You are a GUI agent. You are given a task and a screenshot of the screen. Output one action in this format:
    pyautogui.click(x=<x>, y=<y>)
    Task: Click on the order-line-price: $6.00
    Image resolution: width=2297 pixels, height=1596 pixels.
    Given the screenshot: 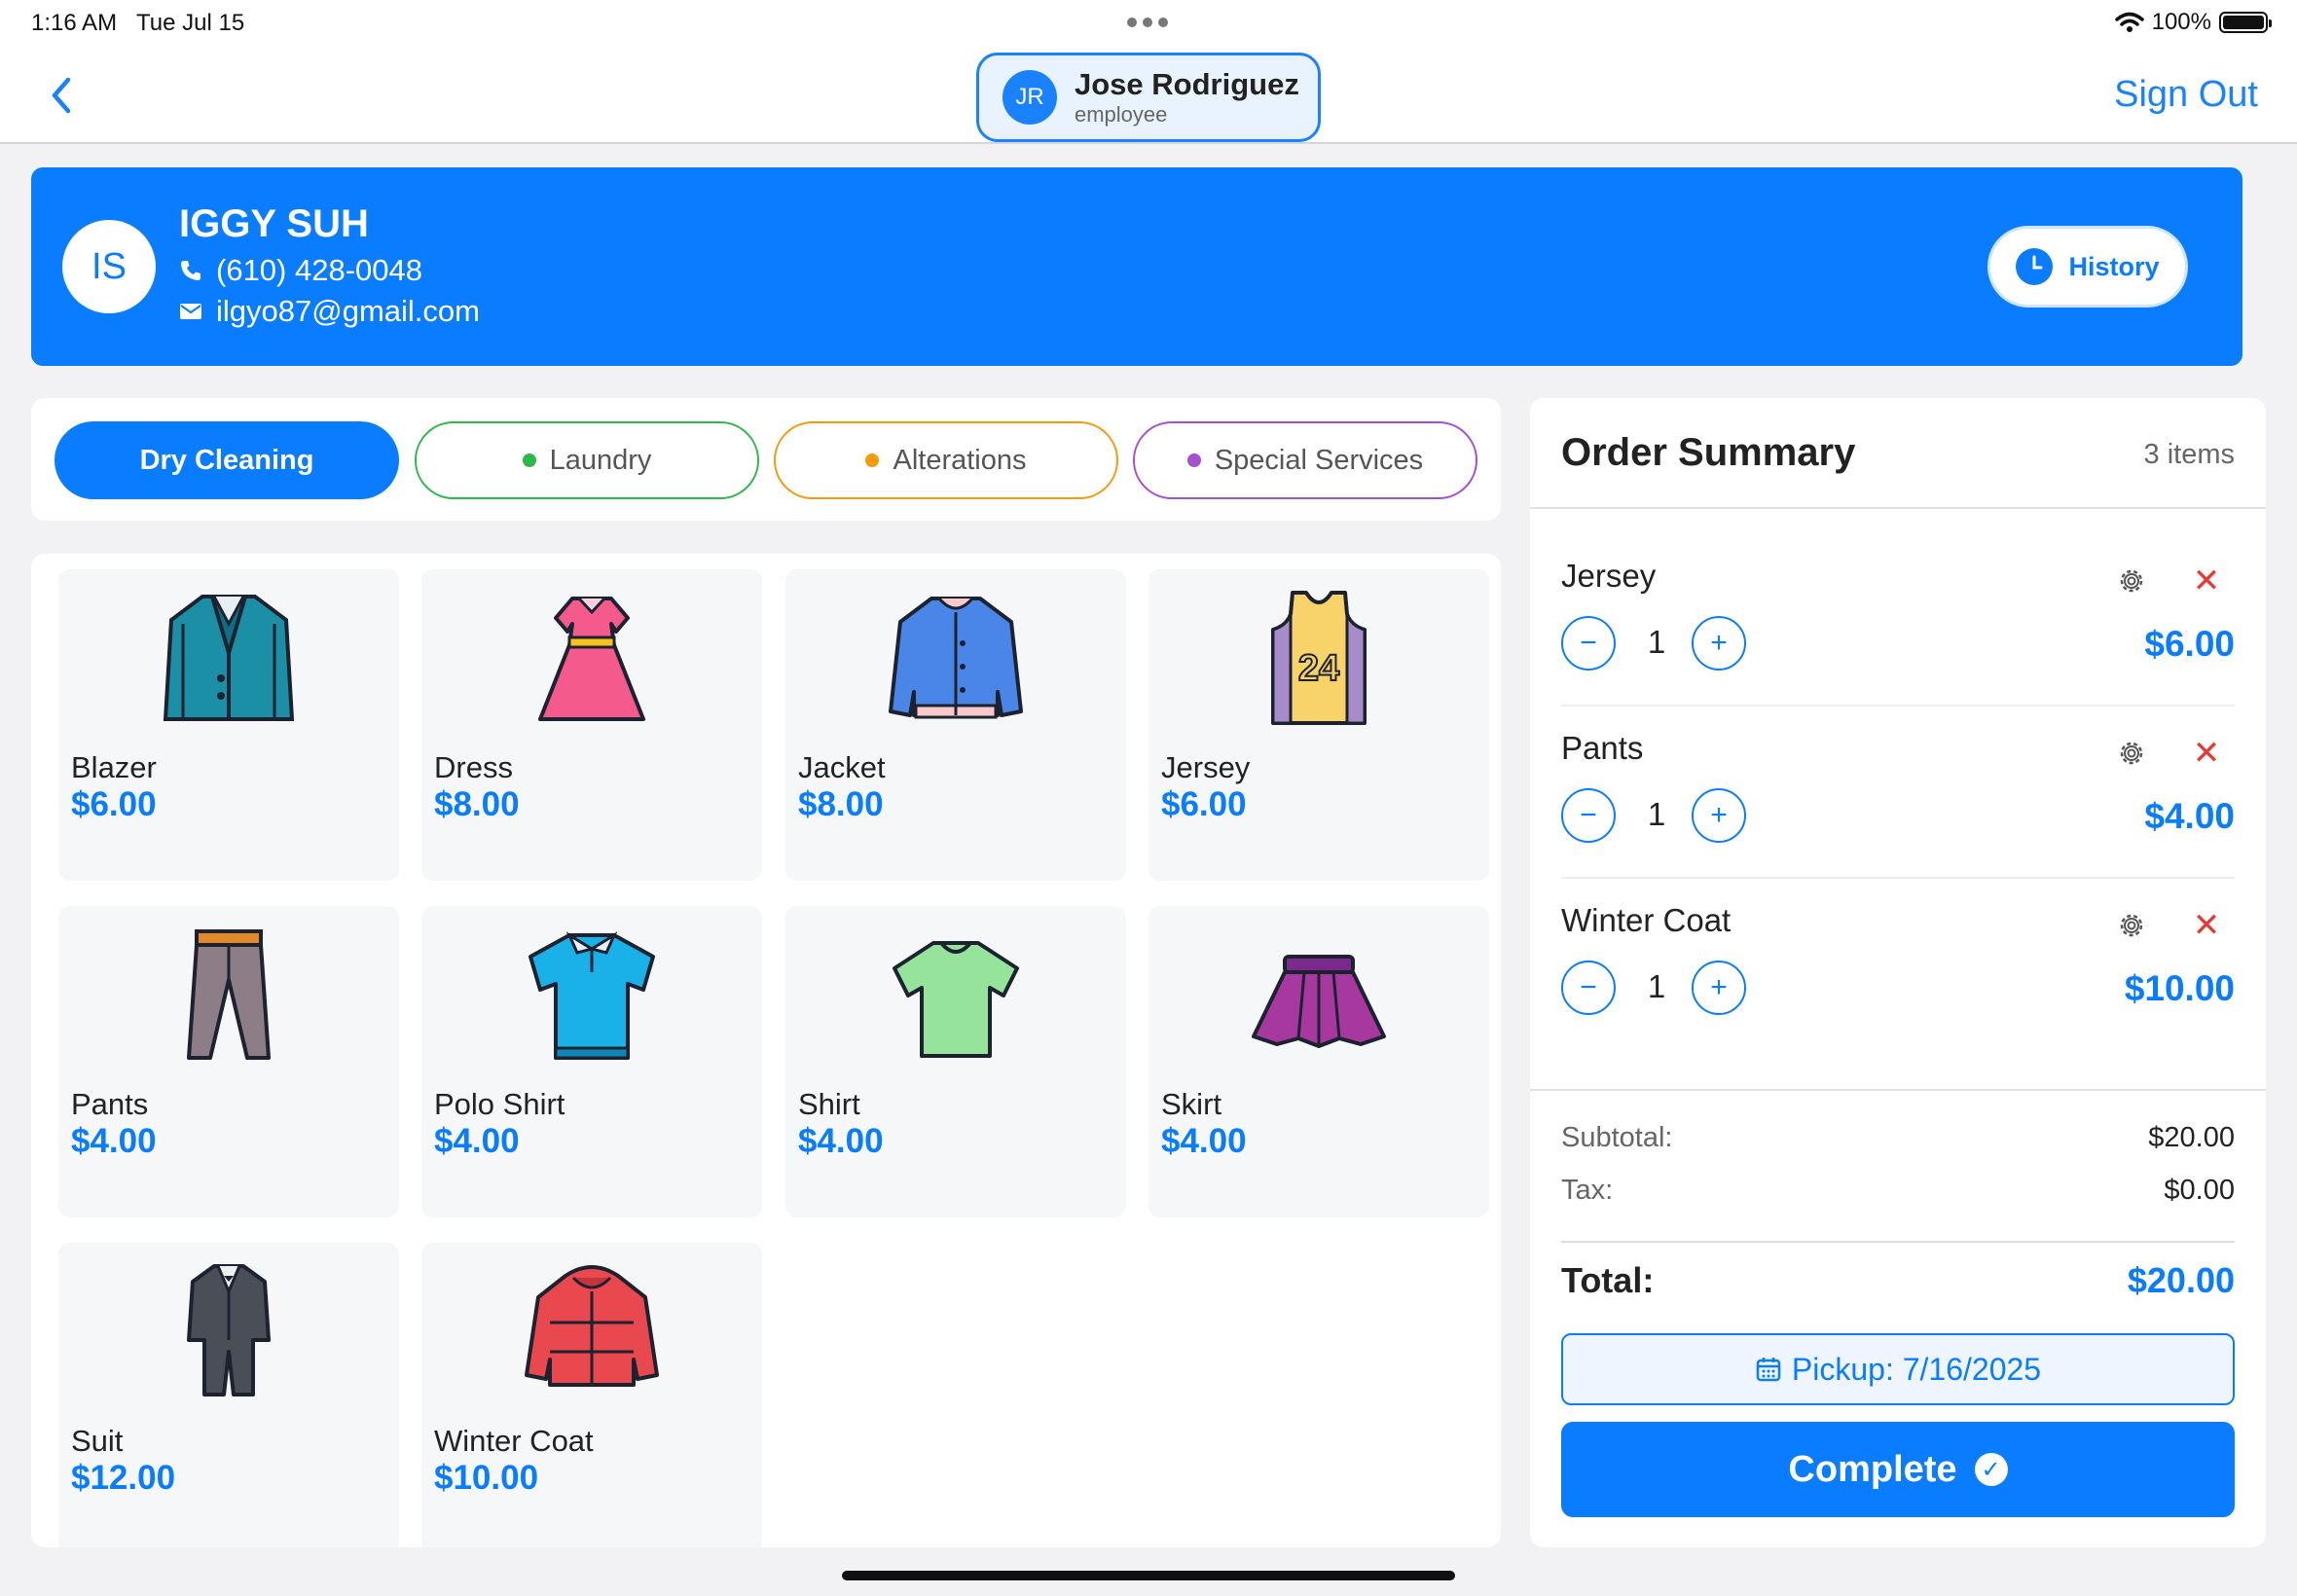 What is the action you would take?
    pyautogui.click(x=2189, y=644)
    